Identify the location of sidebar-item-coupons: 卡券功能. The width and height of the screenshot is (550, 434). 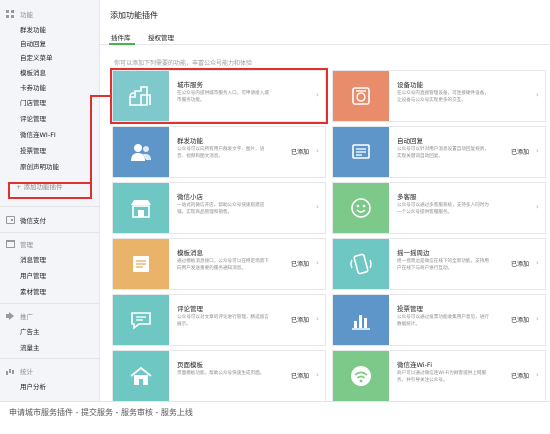
(33, 88).